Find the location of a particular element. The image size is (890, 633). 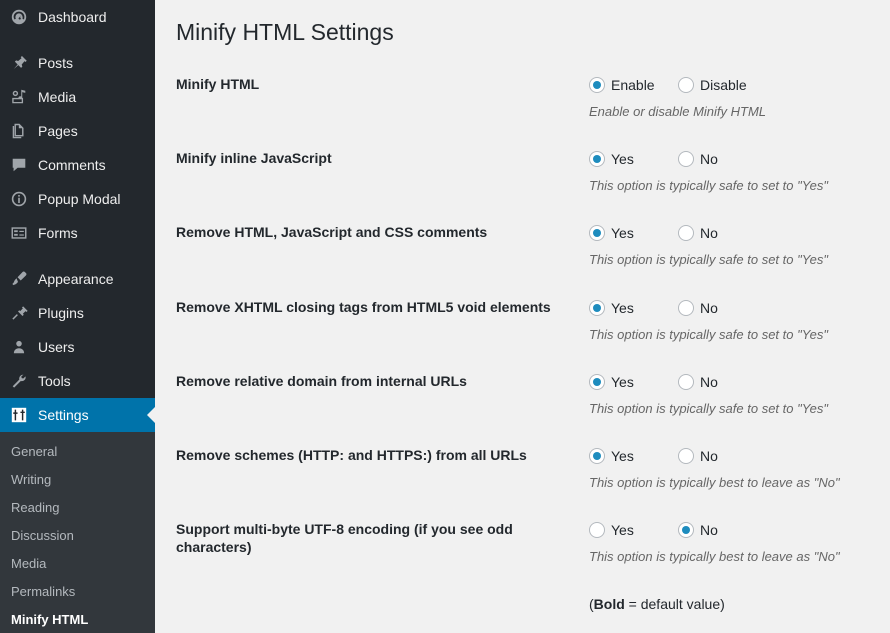

paintbrush-icon is located at coordinates (19, 279).